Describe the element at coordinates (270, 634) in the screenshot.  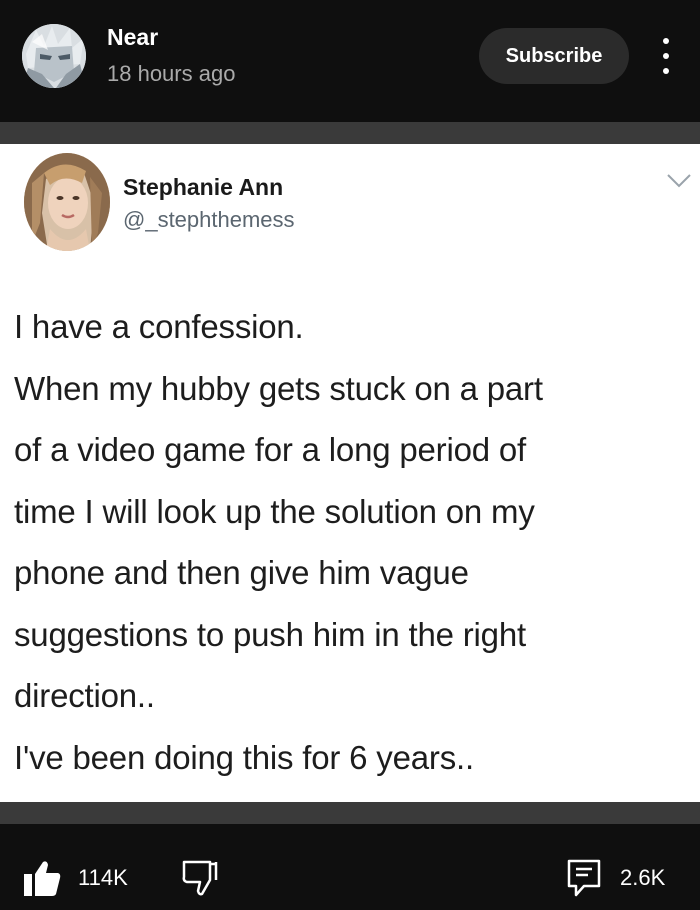
I see `tweet-text-line: suggestions to push him in the right` at that location.